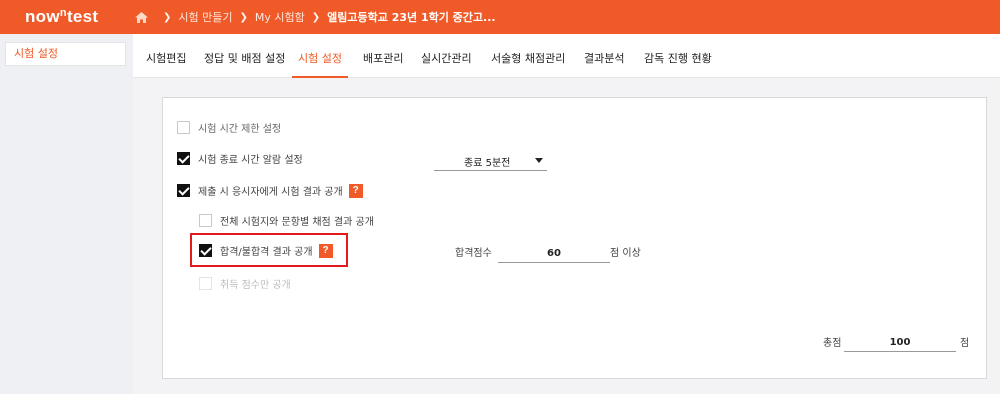  I want to click on show-result-row: 제출 시 응시자에게 시험 결과 공개 ?, so click(270, 190).